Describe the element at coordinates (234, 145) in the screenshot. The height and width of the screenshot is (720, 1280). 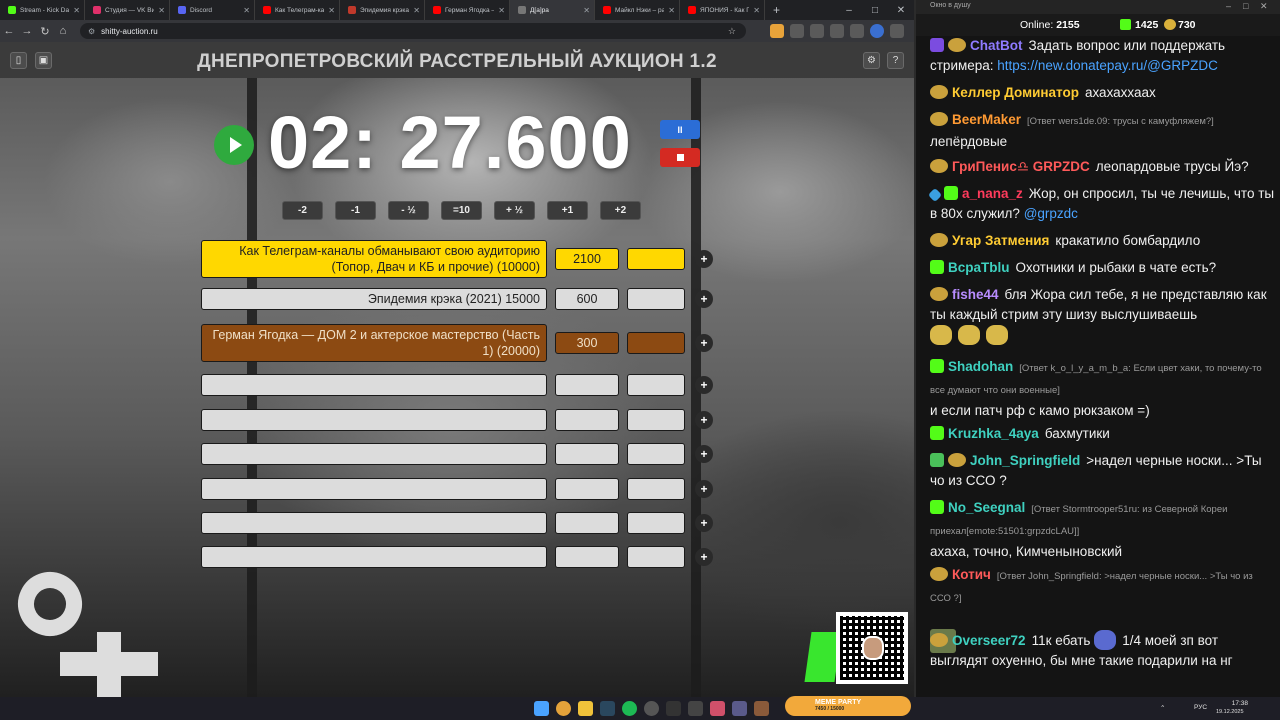
I see `play-button` at that location.